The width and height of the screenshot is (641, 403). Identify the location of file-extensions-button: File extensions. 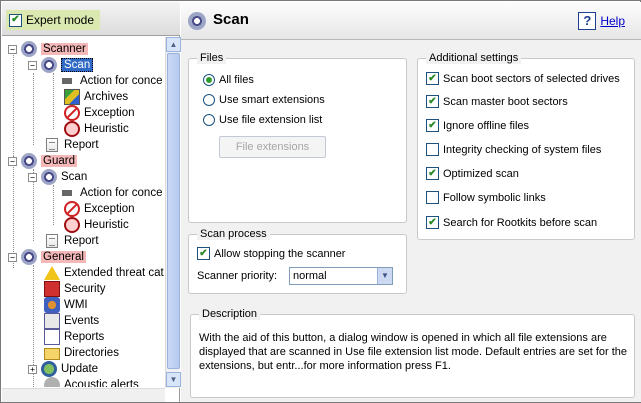
(272, 147).